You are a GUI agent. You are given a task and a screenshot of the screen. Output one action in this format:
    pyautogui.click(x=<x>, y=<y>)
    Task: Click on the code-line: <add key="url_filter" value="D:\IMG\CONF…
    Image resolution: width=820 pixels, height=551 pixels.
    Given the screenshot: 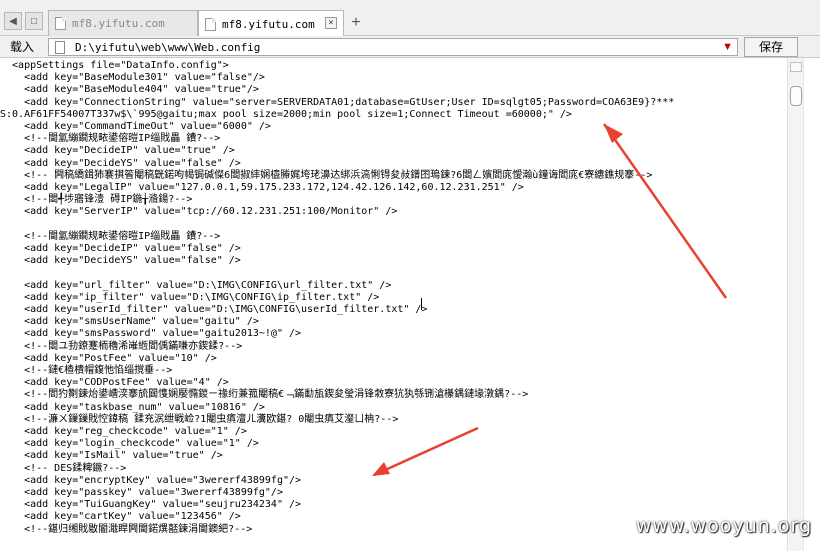 What is the action you would take?
    pyautogui.click(x=195, y=286)
    